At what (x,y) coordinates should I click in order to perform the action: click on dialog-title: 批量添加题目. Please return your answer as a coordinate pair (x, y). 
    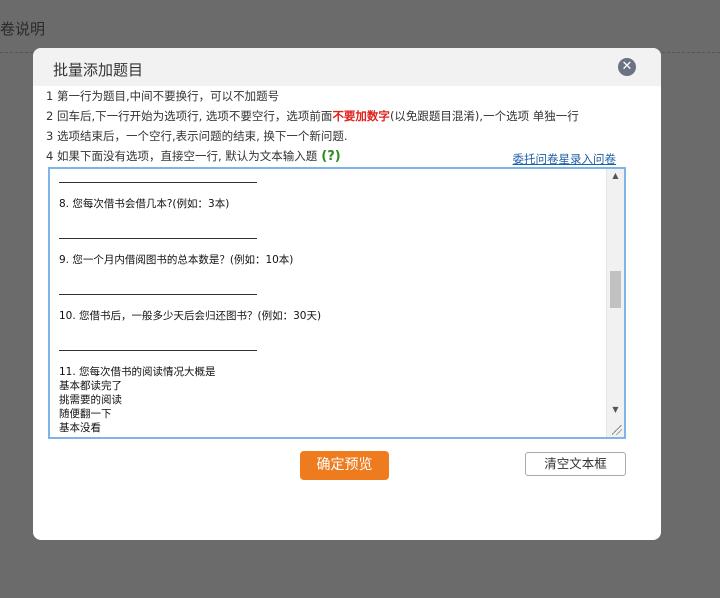
    Looking at the image, I should click on (98, 70).